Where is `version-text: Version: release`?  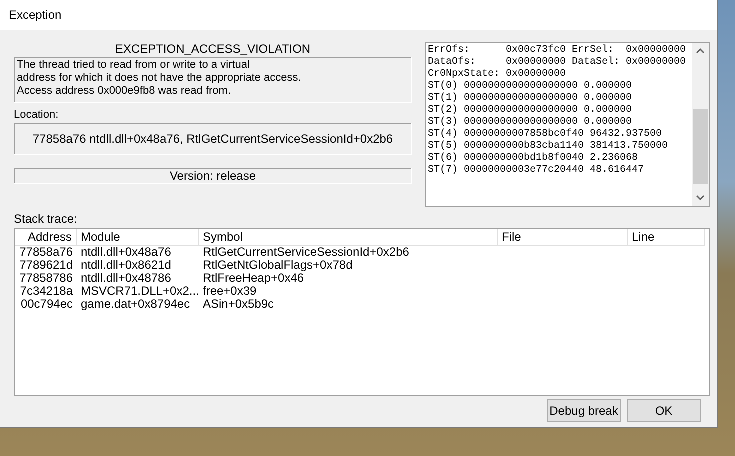
version-text: Version: release is located at coordinates (213, 176).